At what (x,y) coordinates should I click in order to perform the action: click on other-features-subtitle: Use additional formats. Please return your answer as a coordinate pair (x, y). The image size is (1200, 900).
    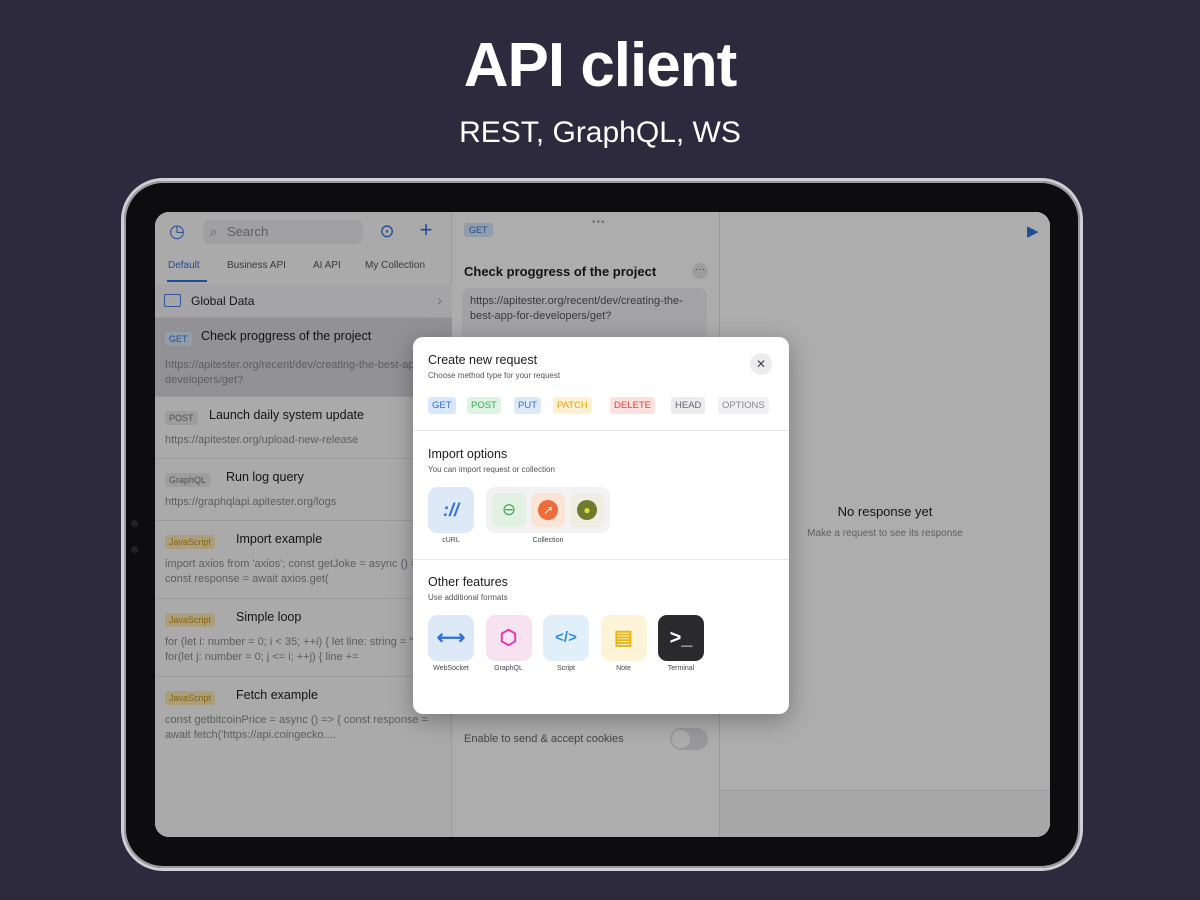
    Looking at the image, I should click on (468, 597).